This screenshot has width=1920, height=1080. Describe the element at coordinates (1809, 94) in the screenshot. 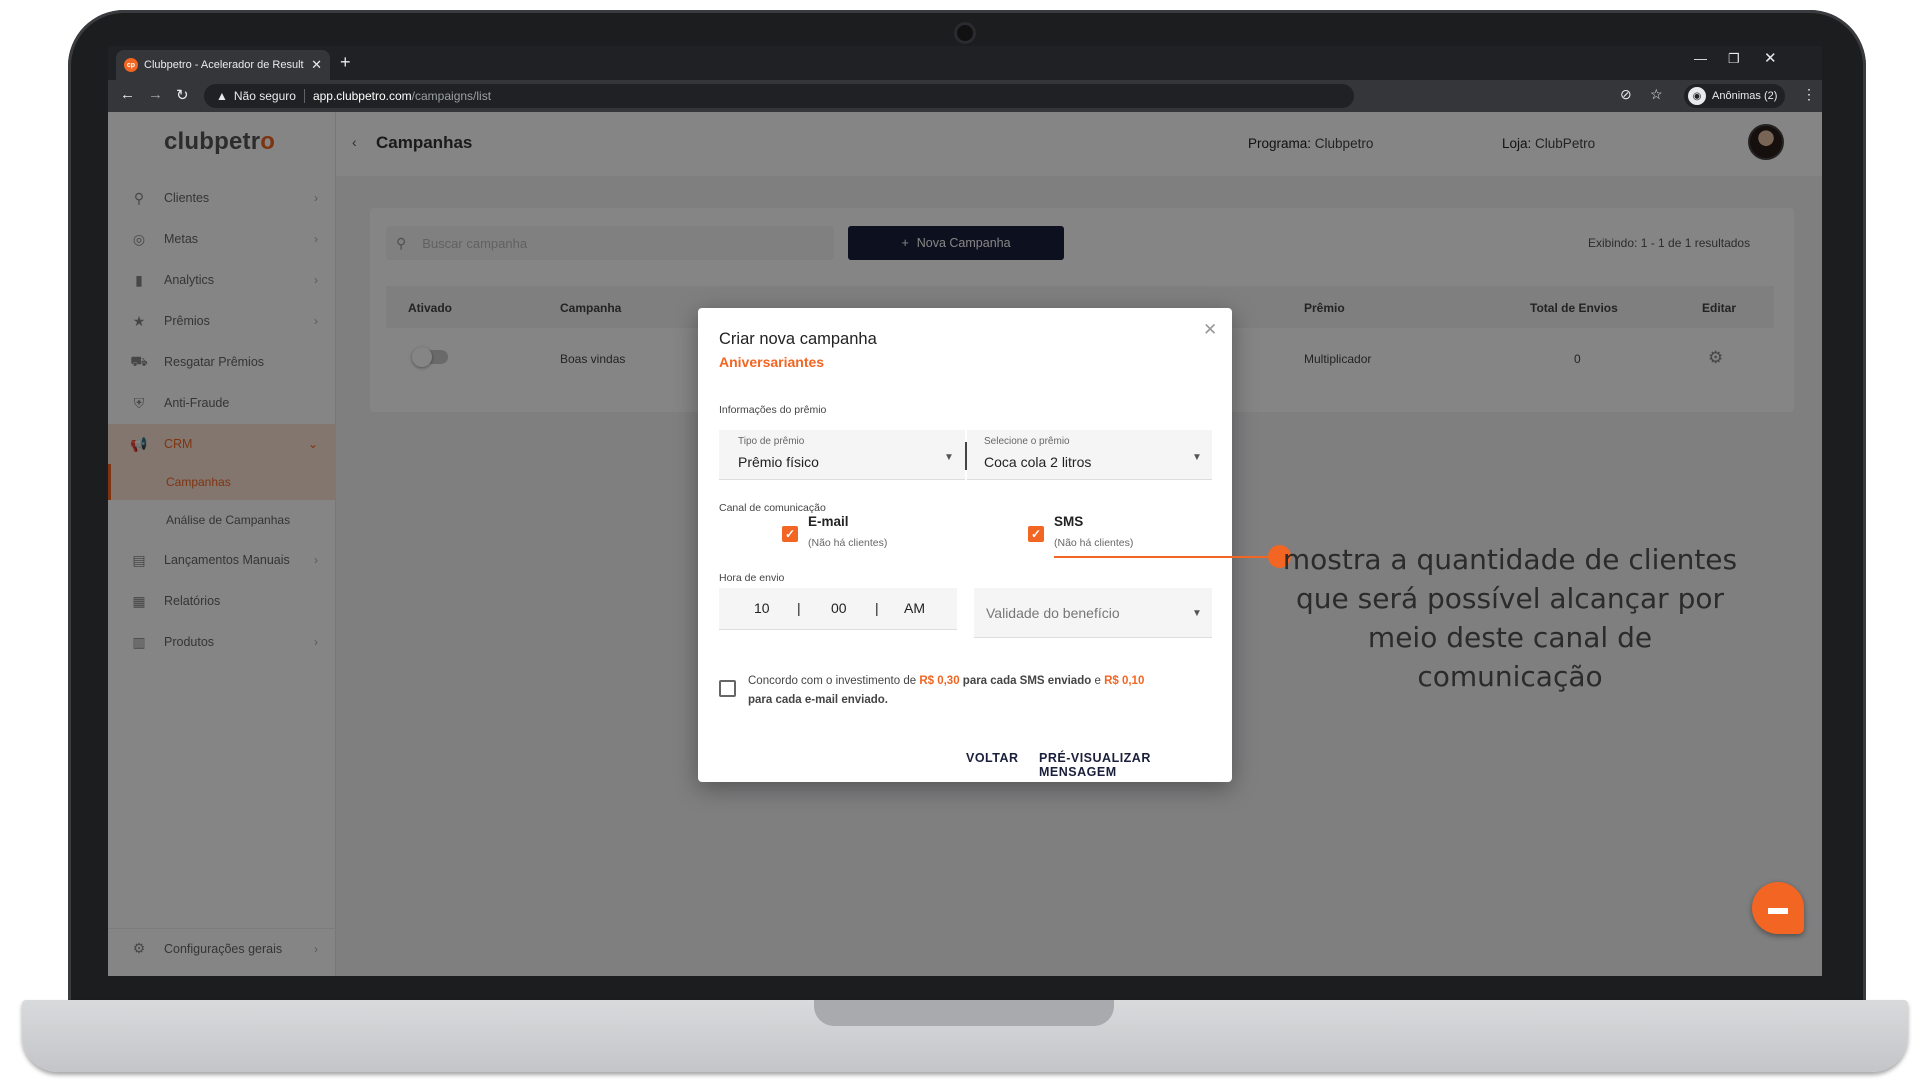

I see `menu-dots-icon: ⋮` at that location.